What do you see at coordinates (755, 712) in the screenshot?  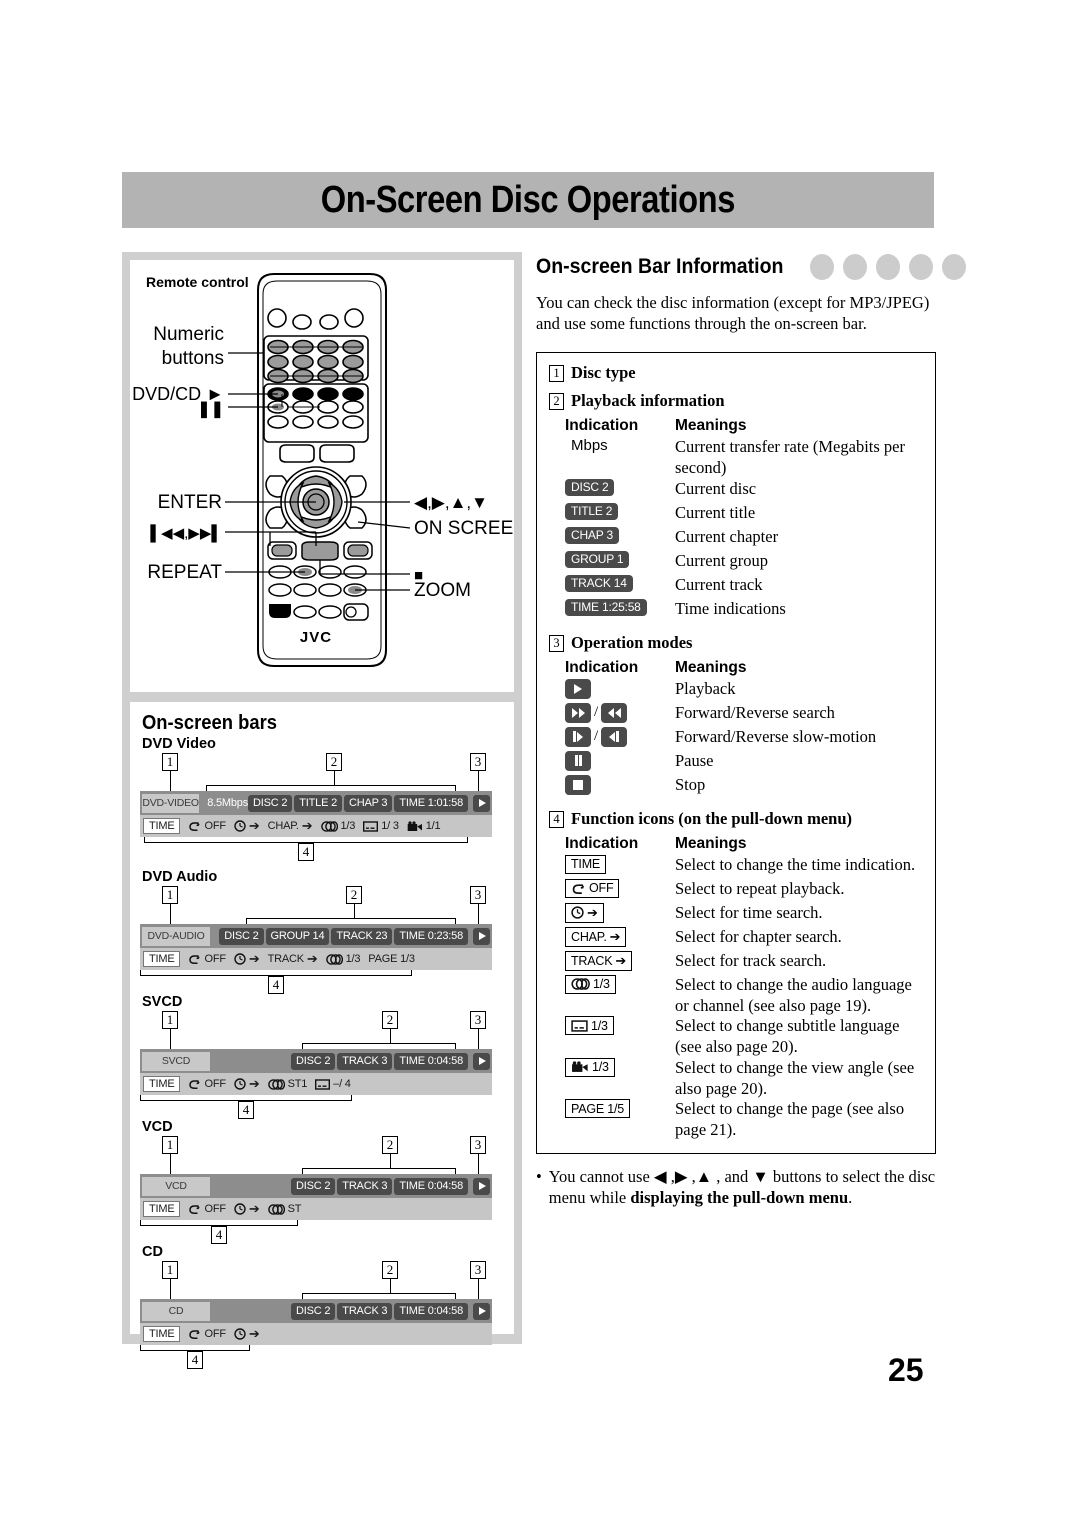 I see `meaning-text: Forward/Reverse search` at bounding box center [755, 712].